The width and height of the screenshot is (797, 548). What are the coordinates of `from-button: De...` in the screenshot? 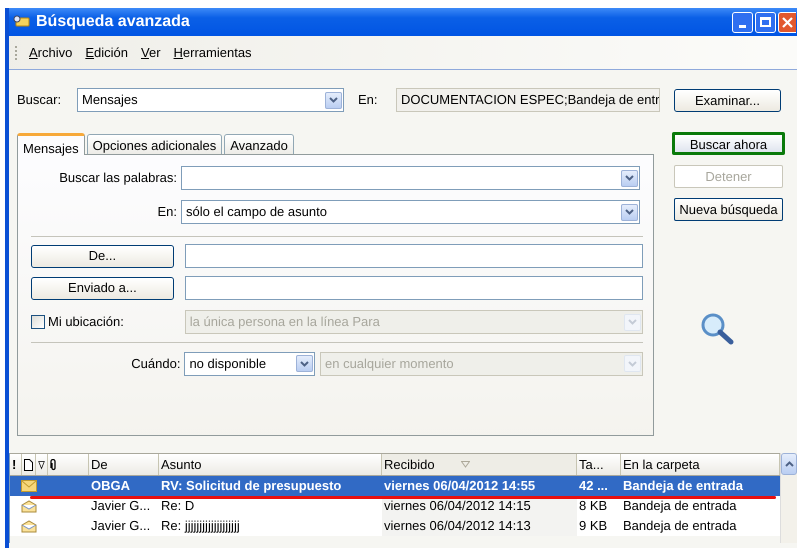 It's located at (102, 256).